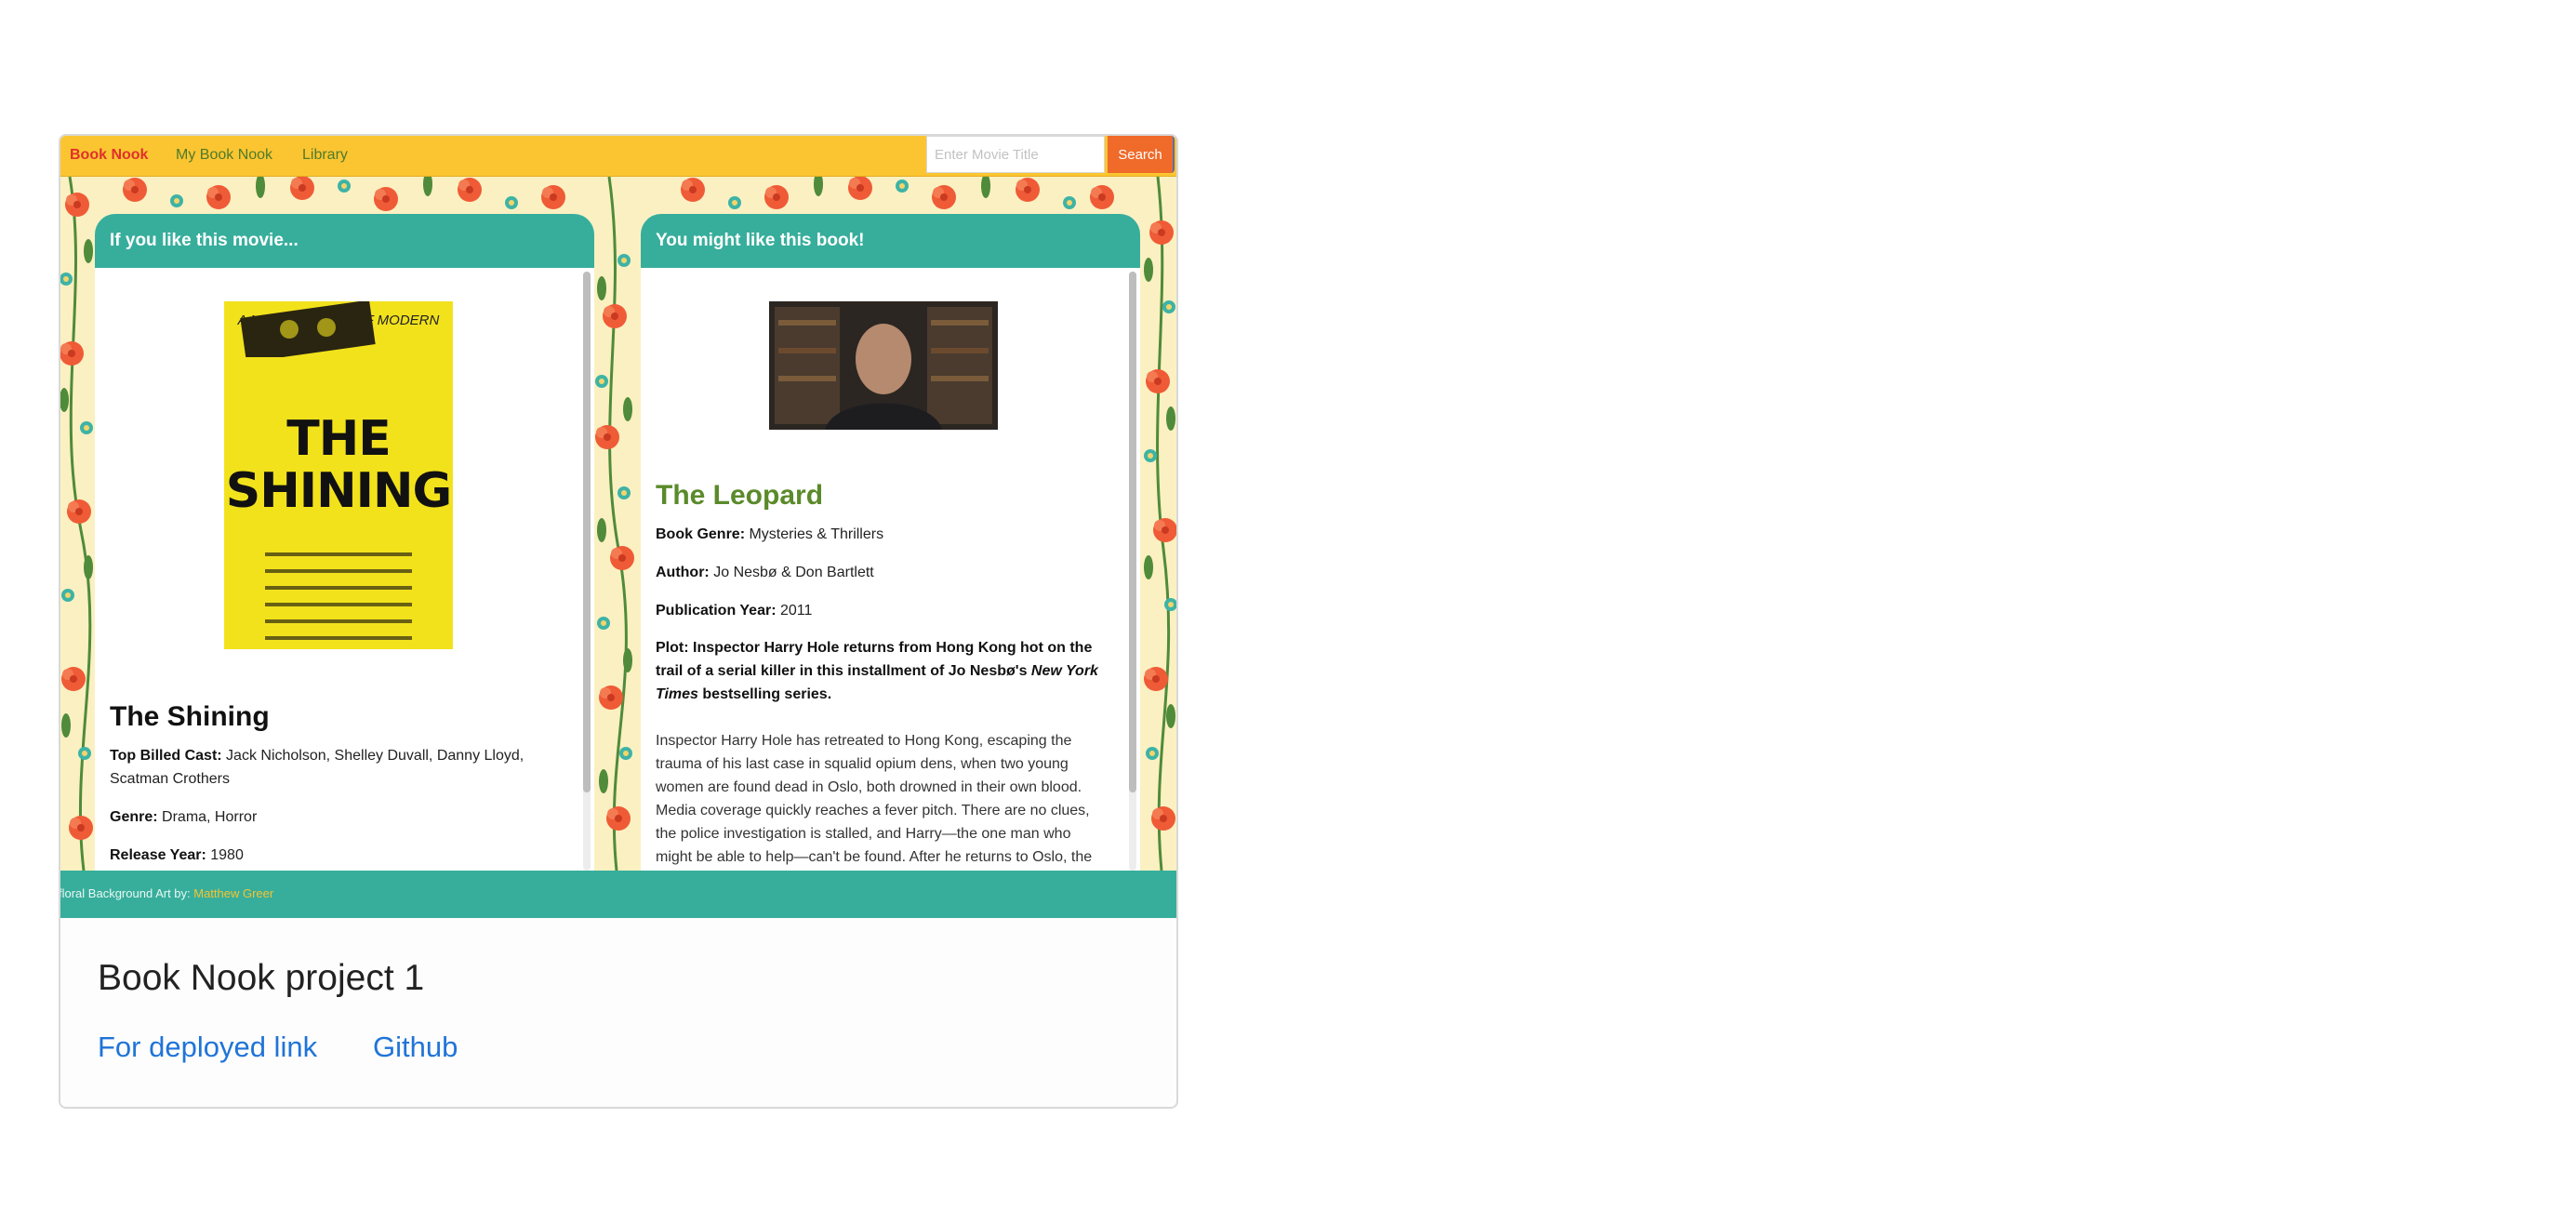 This screenshot has width=2576, height=1224. I want to click on poster-title: THE SHINING, so click(338, 465).